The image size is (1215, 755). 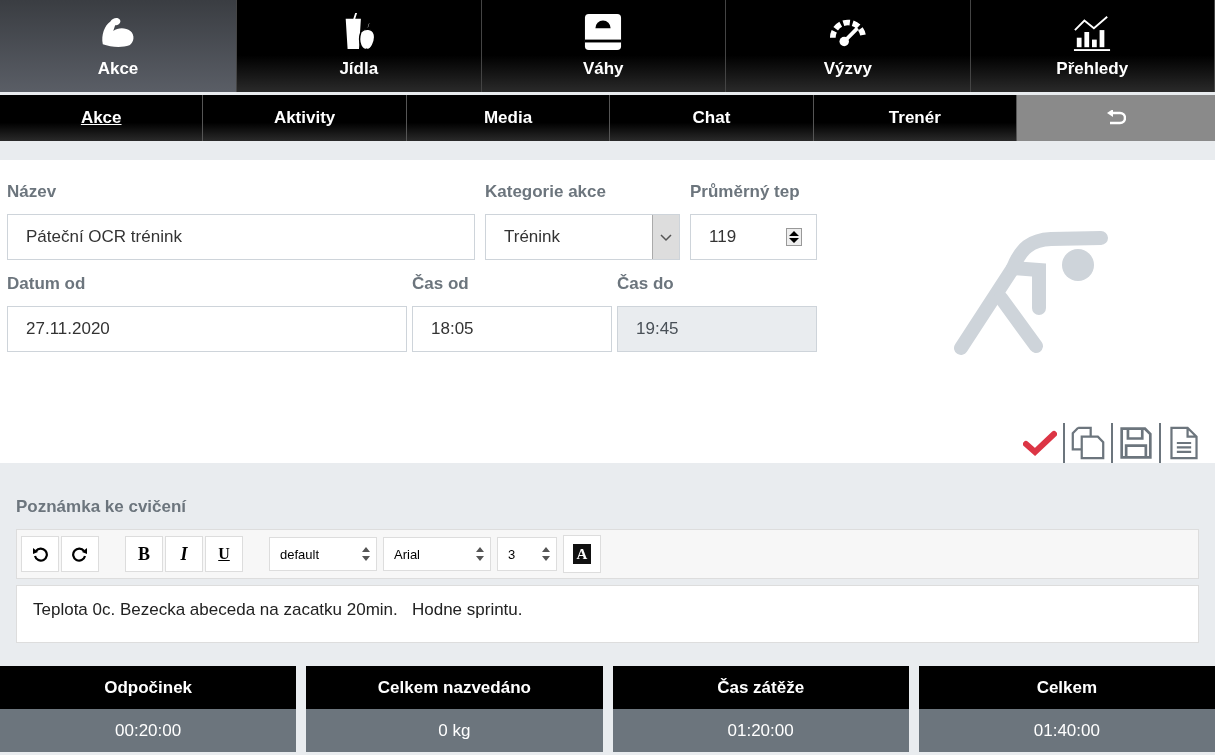 I want to click on stat-value: 0 kg, so click(x=454, y=730).